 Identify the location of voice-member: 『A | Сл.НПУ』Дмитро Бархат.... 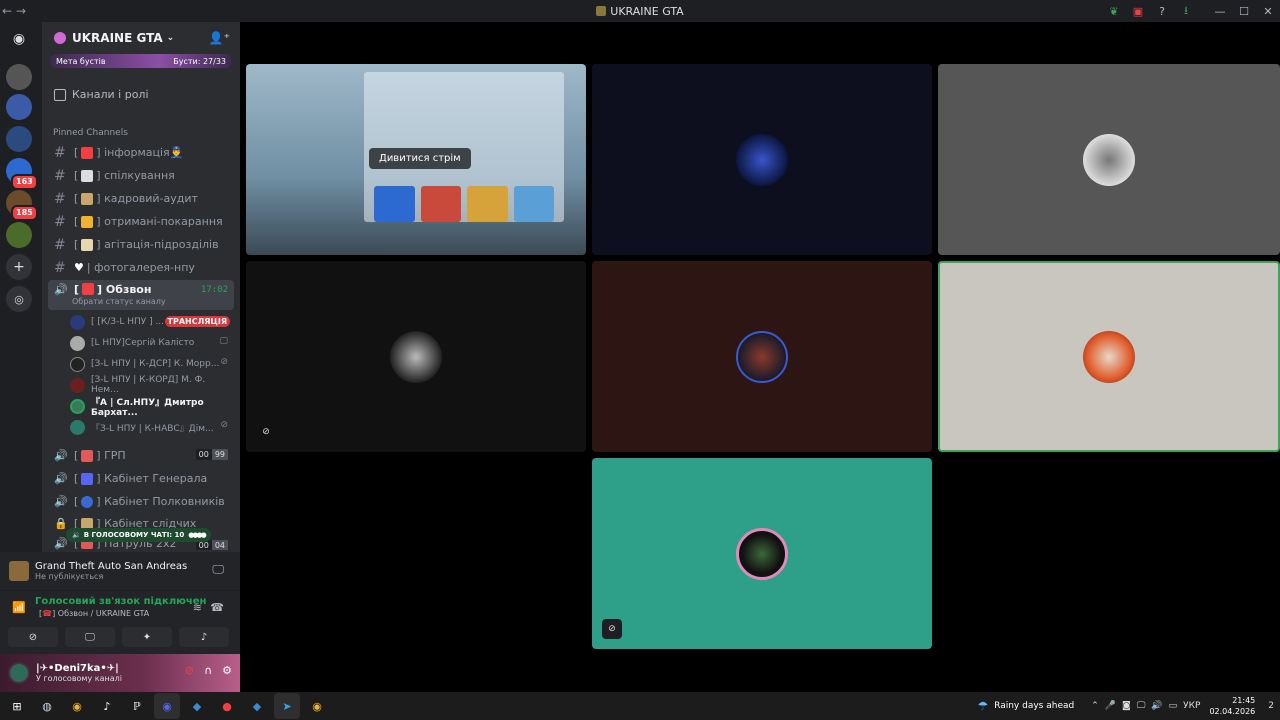
(152, 407).